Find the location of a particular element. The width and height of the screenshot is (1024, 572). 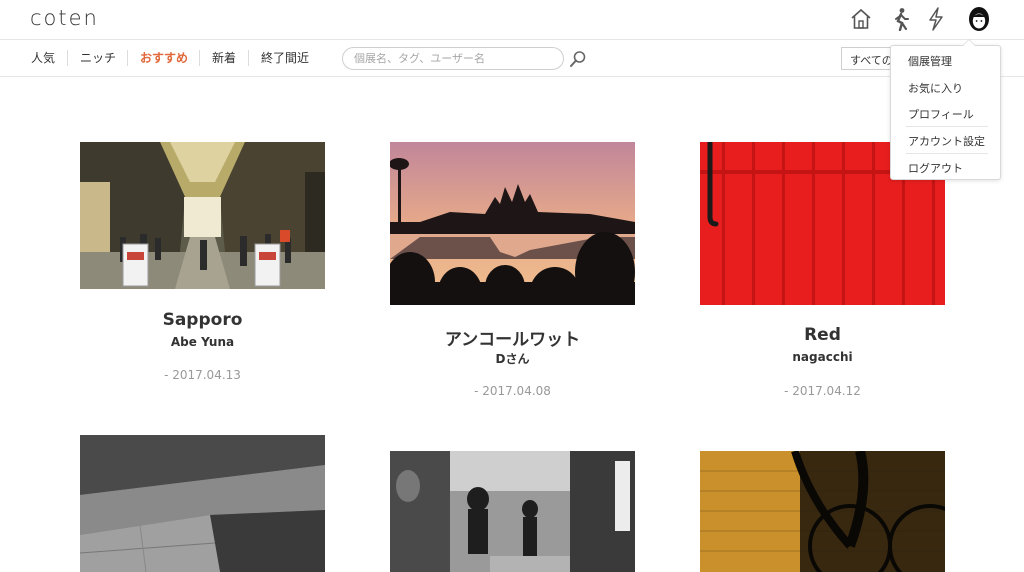

nav-recommended: おすすめ is located at coordinates (164, 58).